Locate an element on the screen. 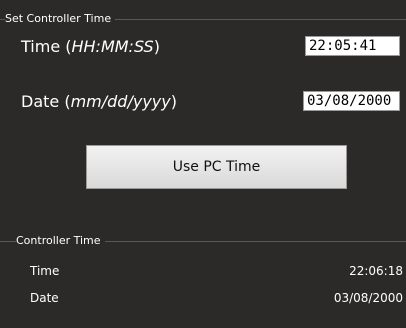 The width and height of the screenshot is (406, 328). controller-date-value: 03/08/2000 is located at coordinates (368, 298).